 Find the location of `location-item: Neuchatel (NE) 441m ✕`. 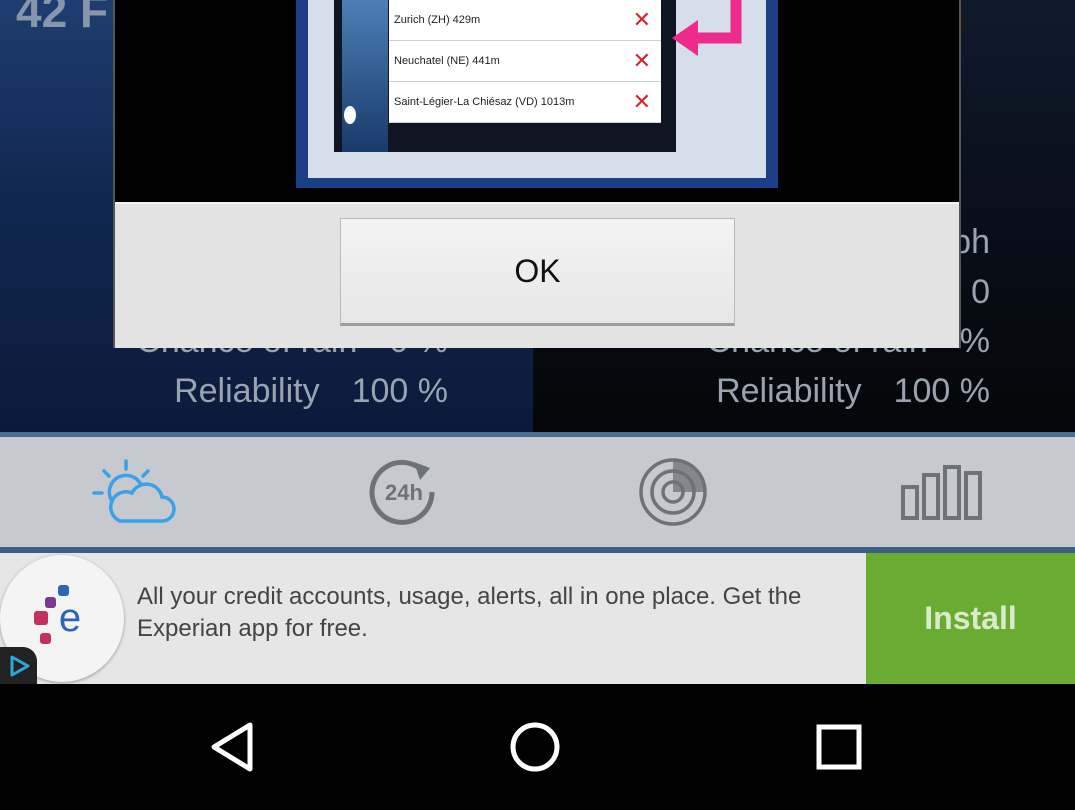

location-item: Neuchatel (NE) 441m ✕ is located at coordinates (525, 61).